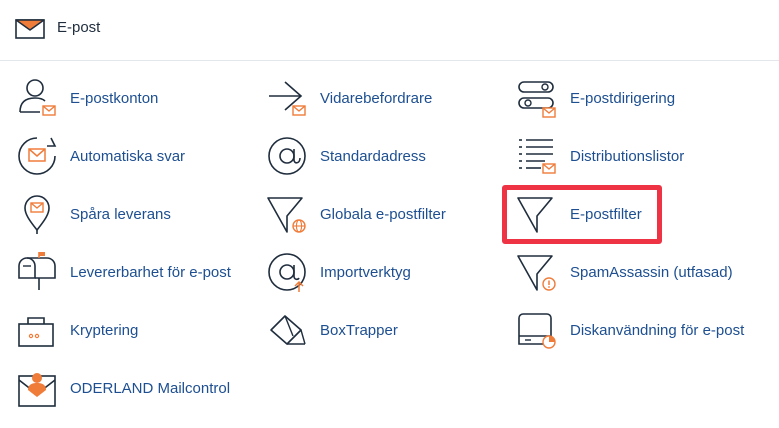 The height and width of the screenshot is (428, 779). What do you see at coordinates (79, 27) in the screenshot?
I see `page-title: E-post` at bounding box center [79, 27].